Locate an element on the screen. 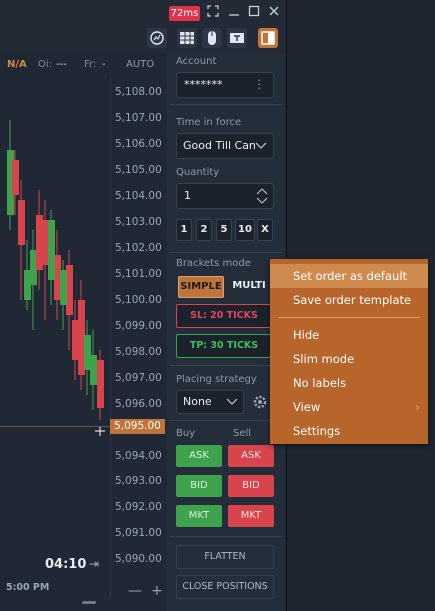 This screenshot has height=611, width=435. price-tick-label: 5,103.00 is located at coordinates (138, 222).